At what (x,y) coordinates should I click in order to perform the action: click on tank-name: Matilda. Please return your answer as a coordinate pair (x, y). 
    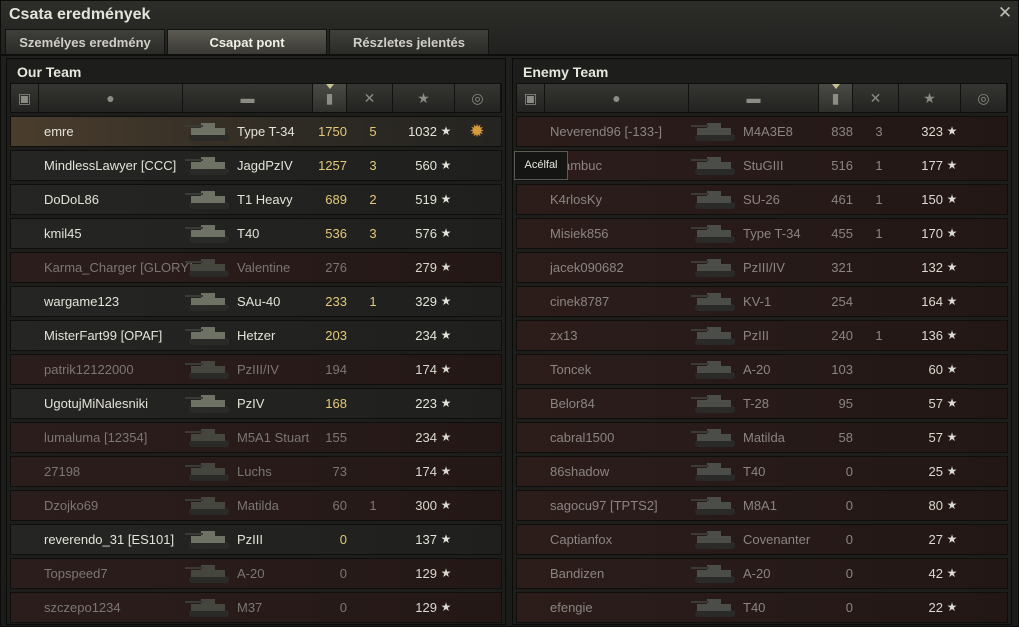
    Looking at the image, I should click on (258, 505).